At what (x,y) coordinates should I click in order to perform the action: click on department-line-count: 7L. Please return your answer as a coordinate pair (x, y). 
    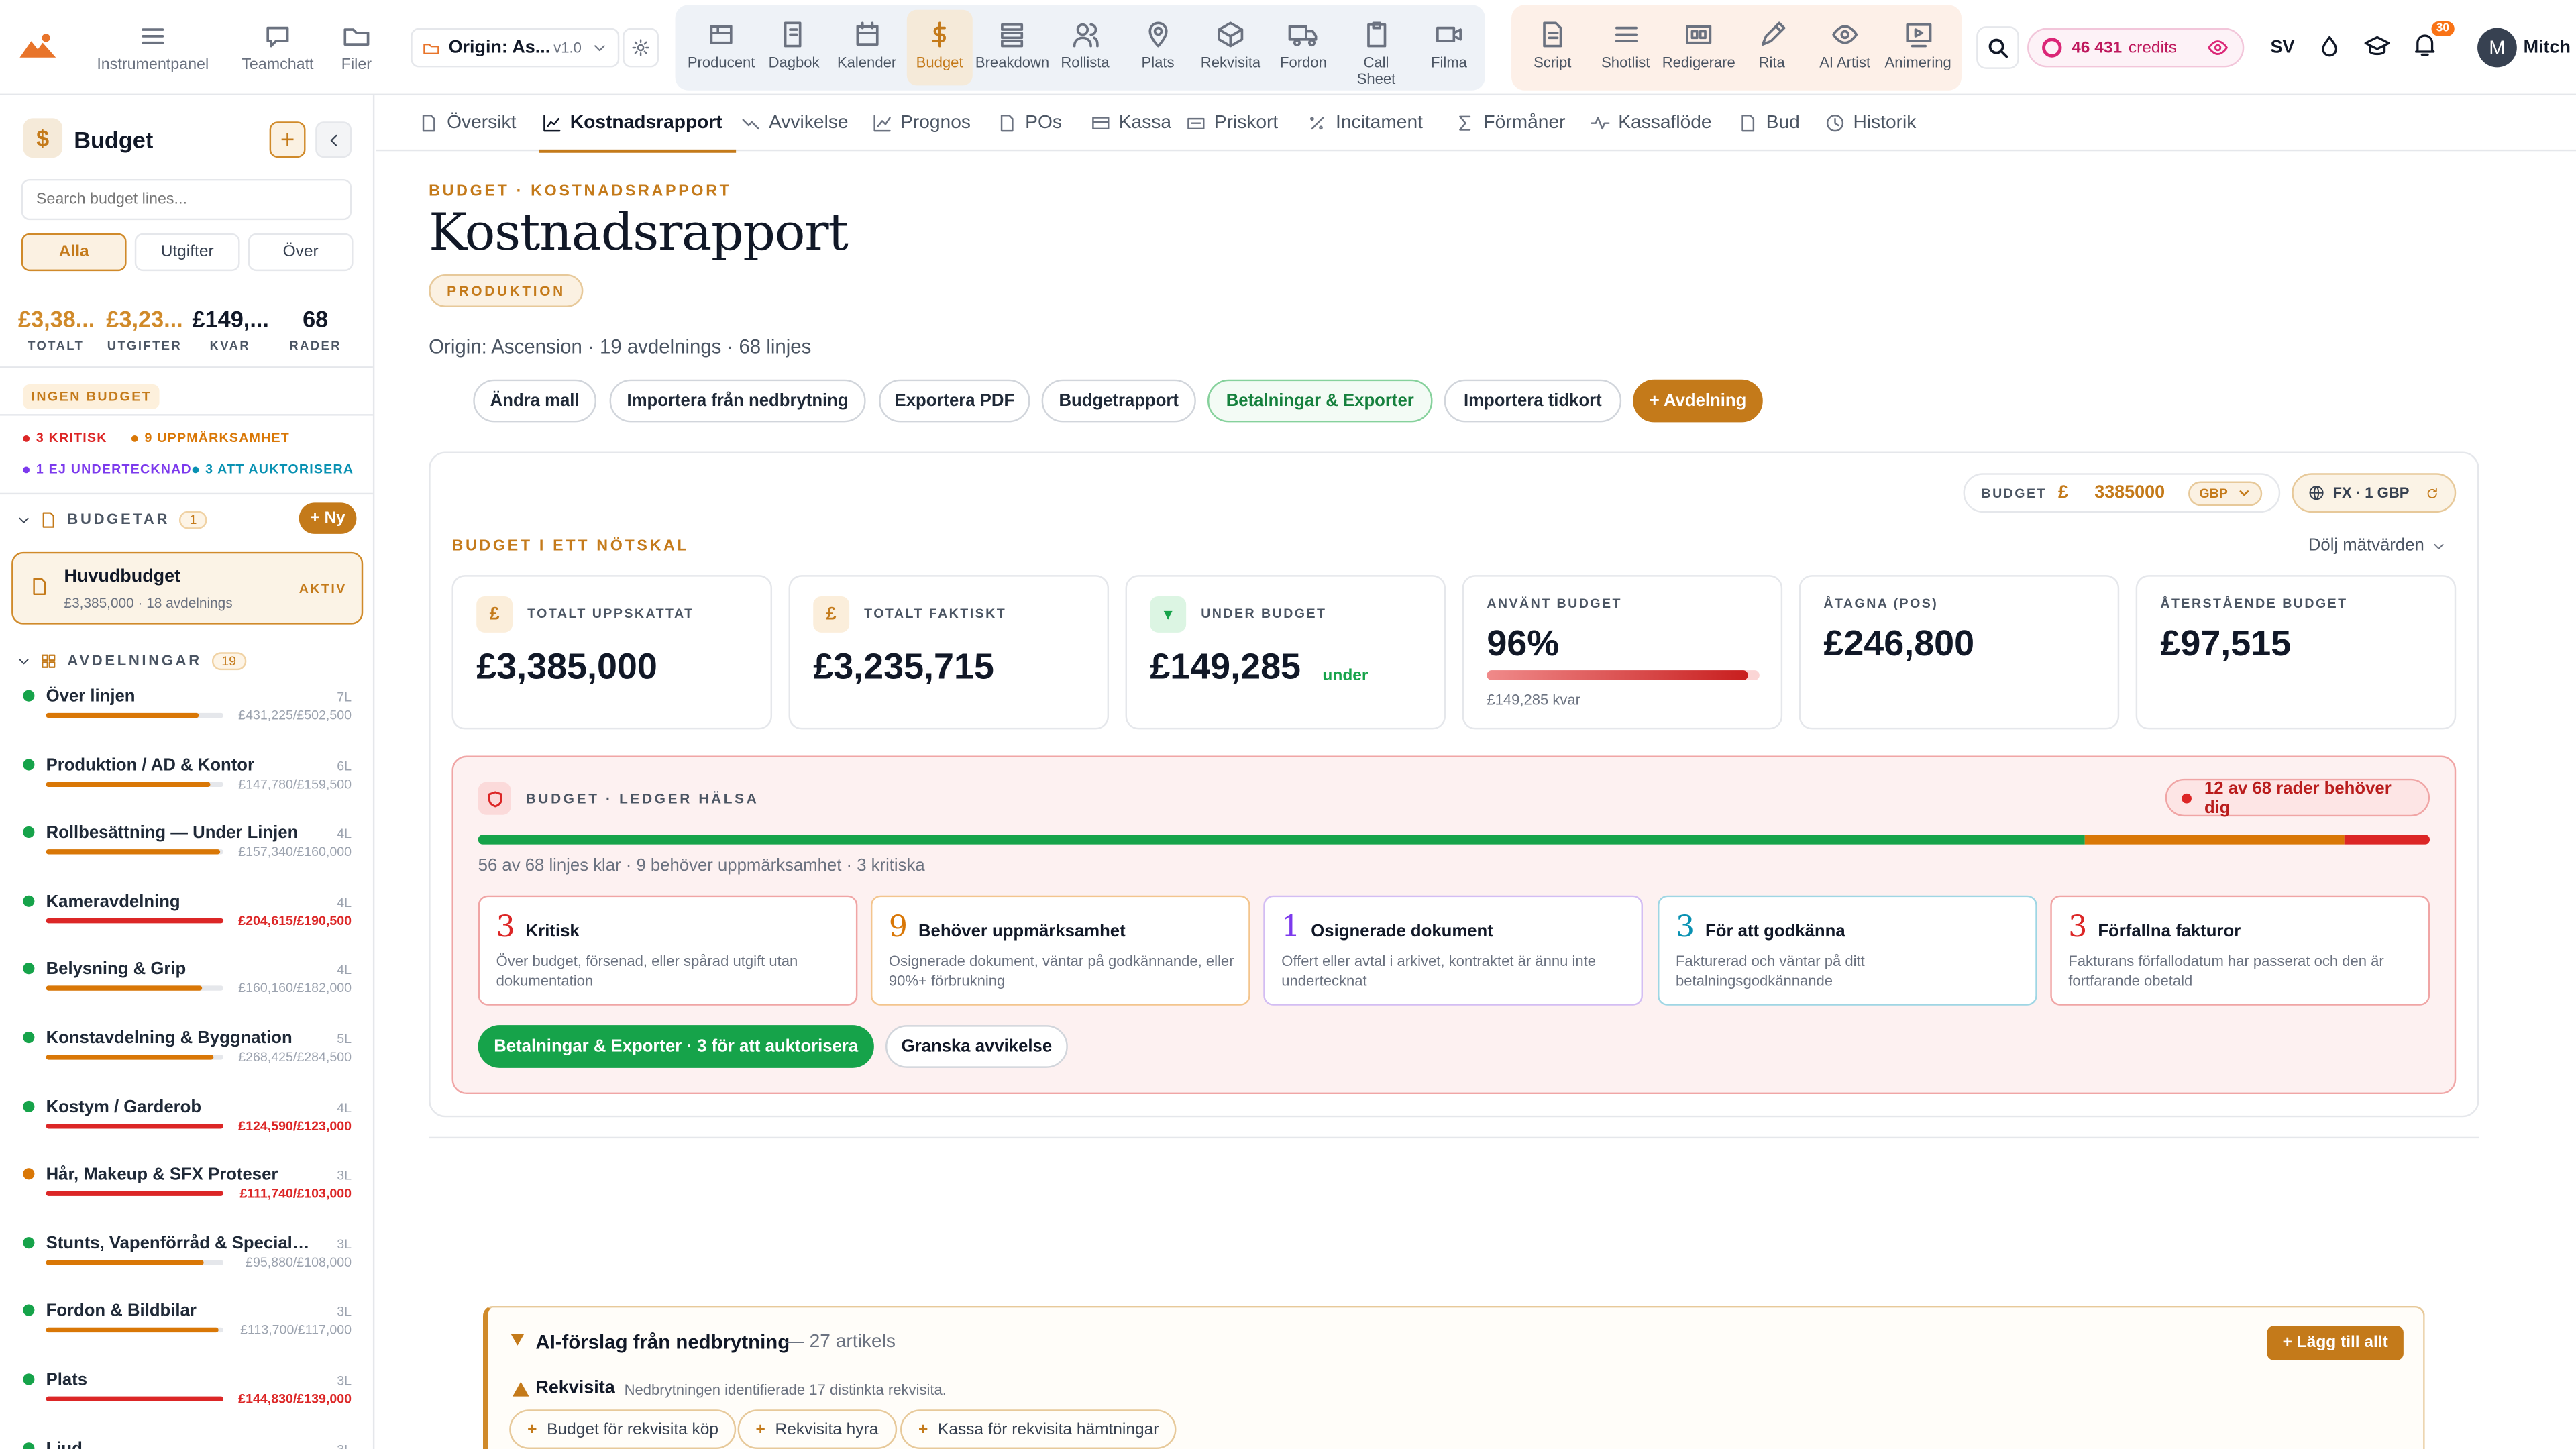
    Looking at the image, I should click on (344, 697).